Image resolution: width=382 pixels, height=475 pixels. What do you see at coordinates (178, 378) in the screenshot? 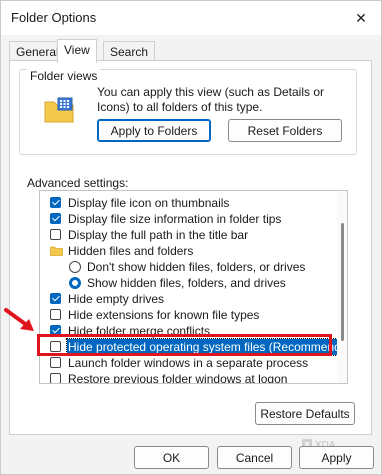
I see `list-item-label: Restore previous folder windows at logon` at bounding box center [178, 378].